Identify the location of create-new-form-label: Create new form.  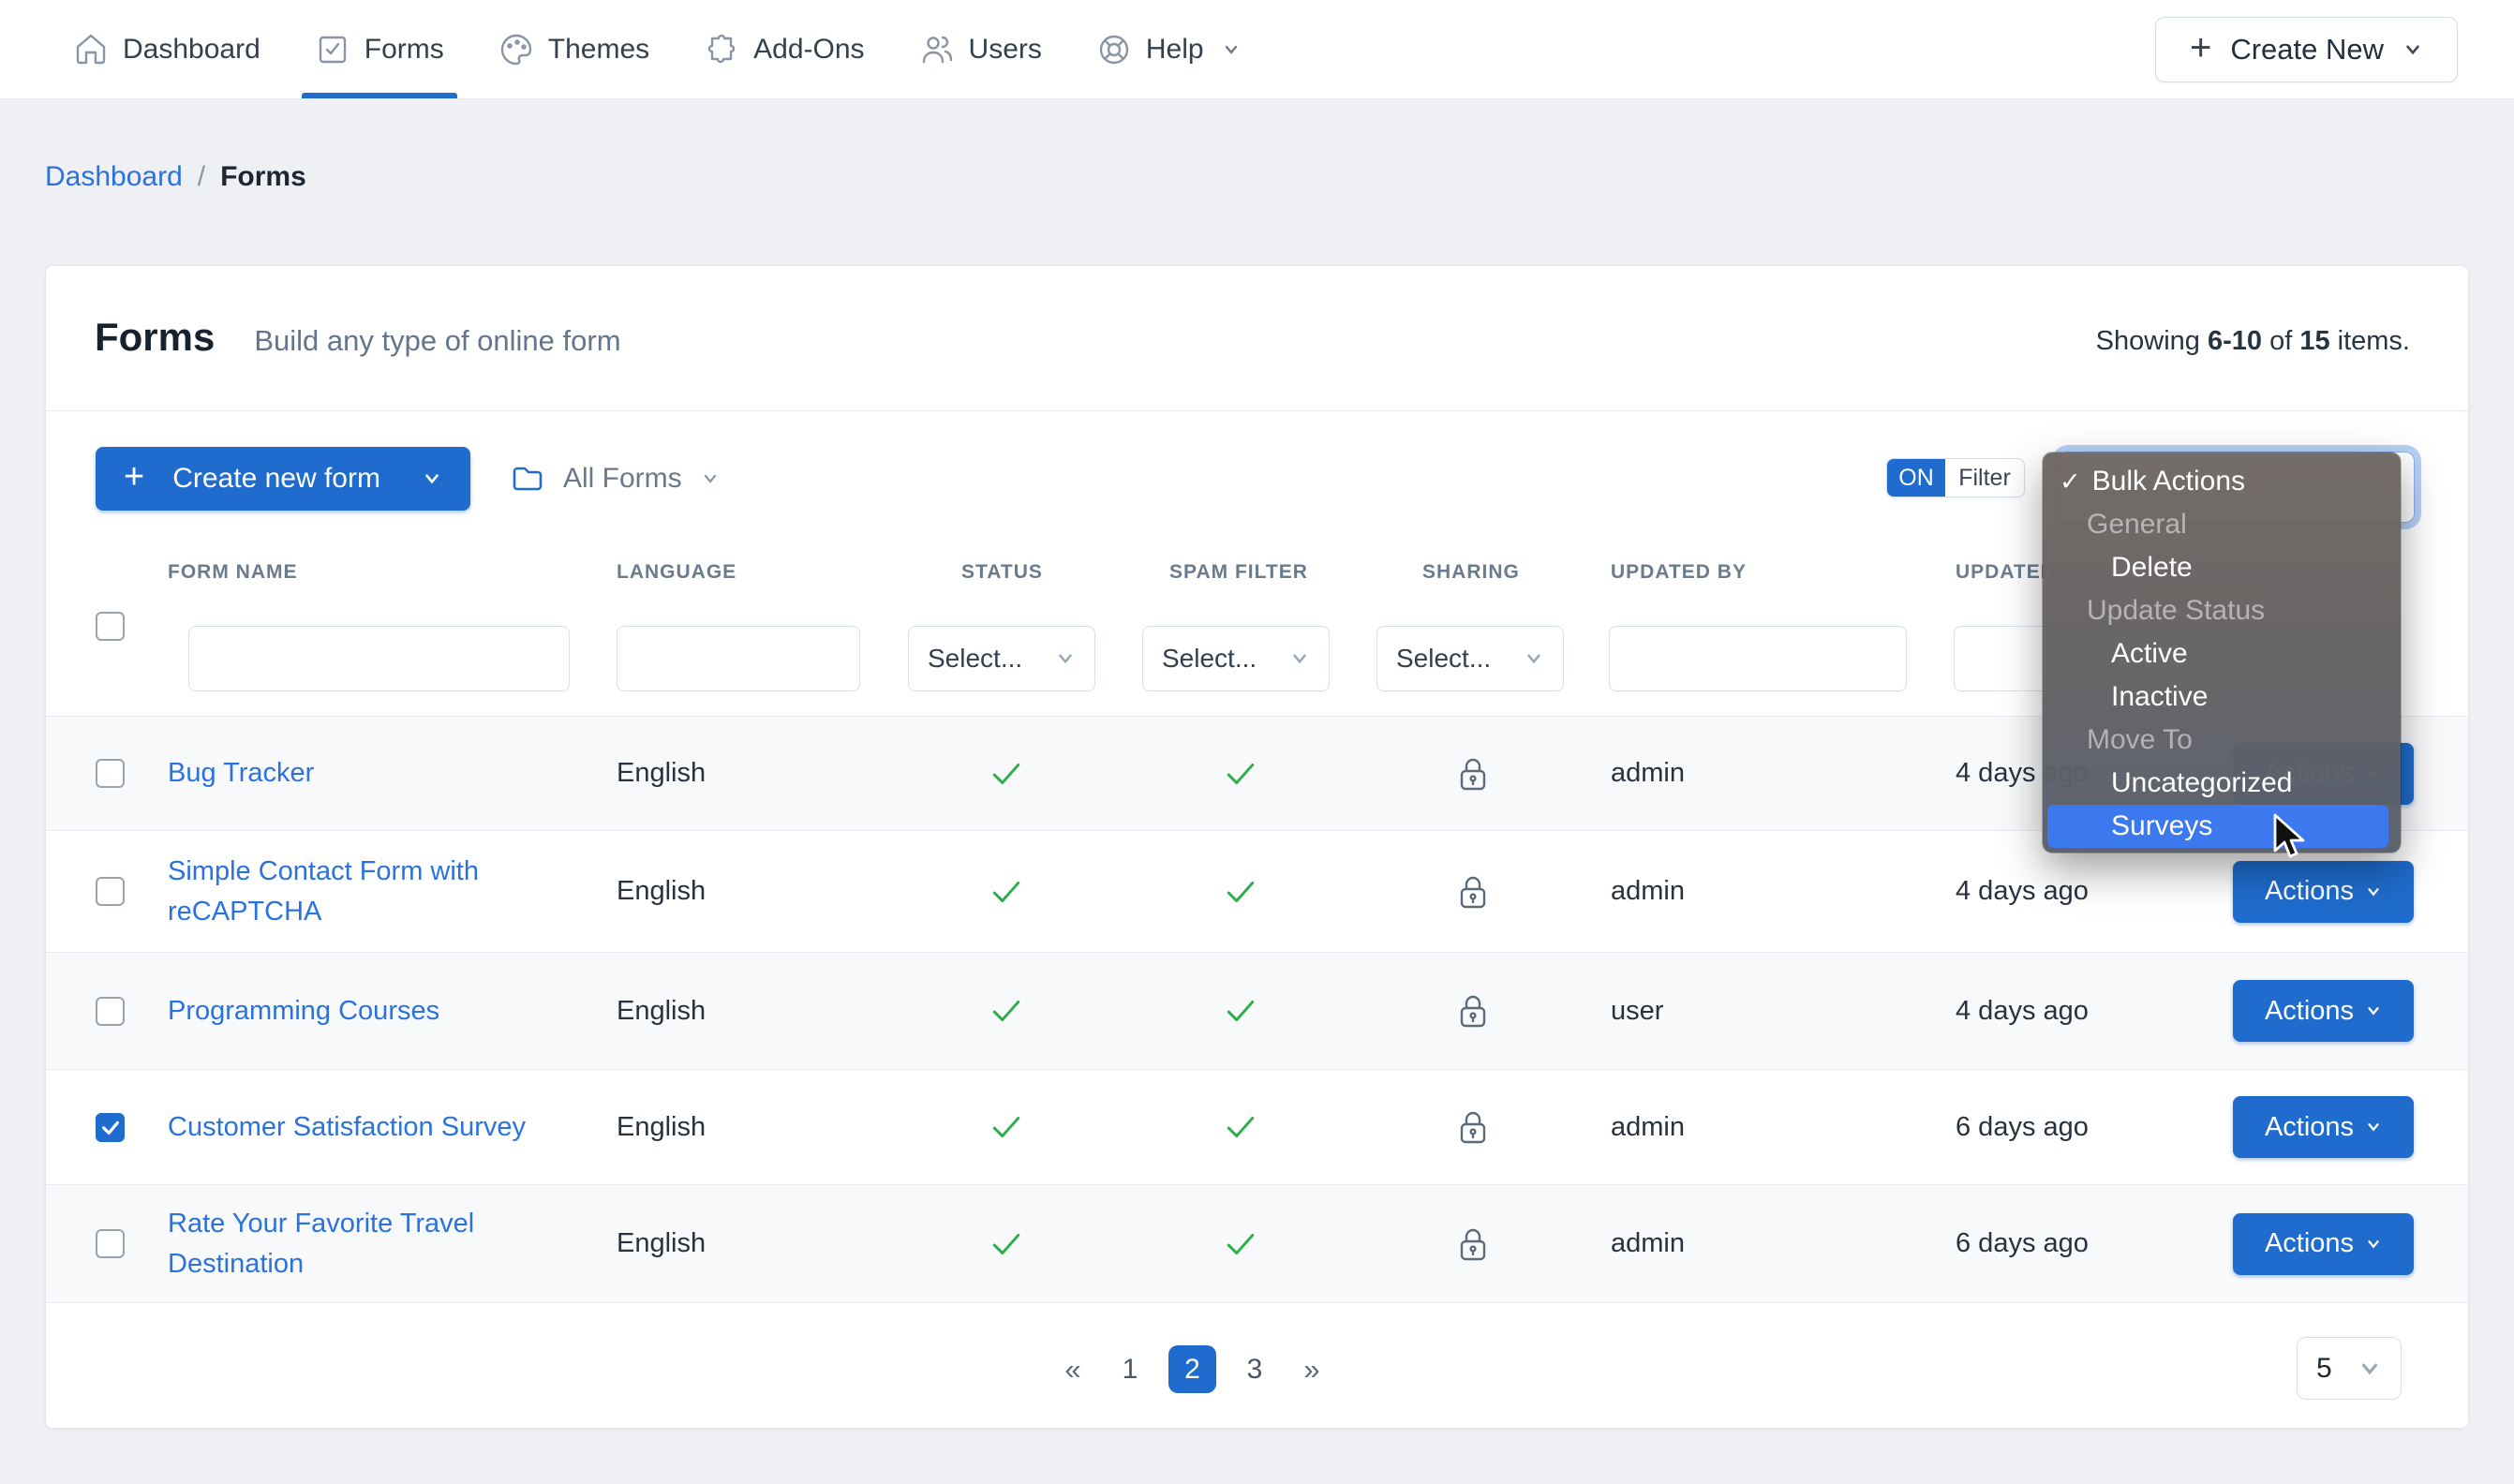
(276, 478).